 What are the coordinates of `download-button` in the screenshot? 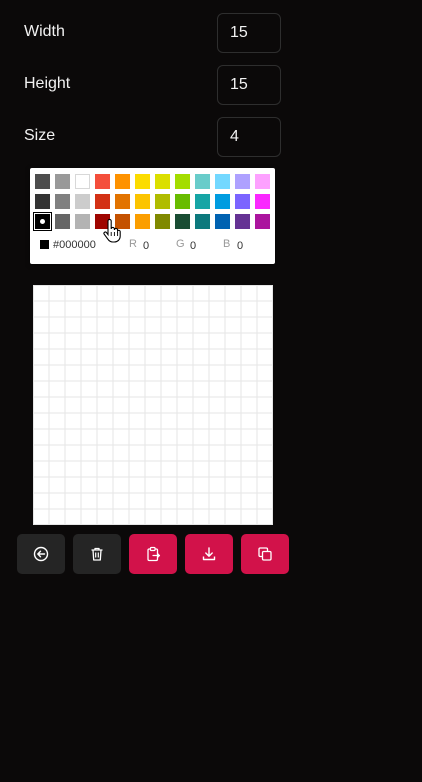 It's located at (209, 554).